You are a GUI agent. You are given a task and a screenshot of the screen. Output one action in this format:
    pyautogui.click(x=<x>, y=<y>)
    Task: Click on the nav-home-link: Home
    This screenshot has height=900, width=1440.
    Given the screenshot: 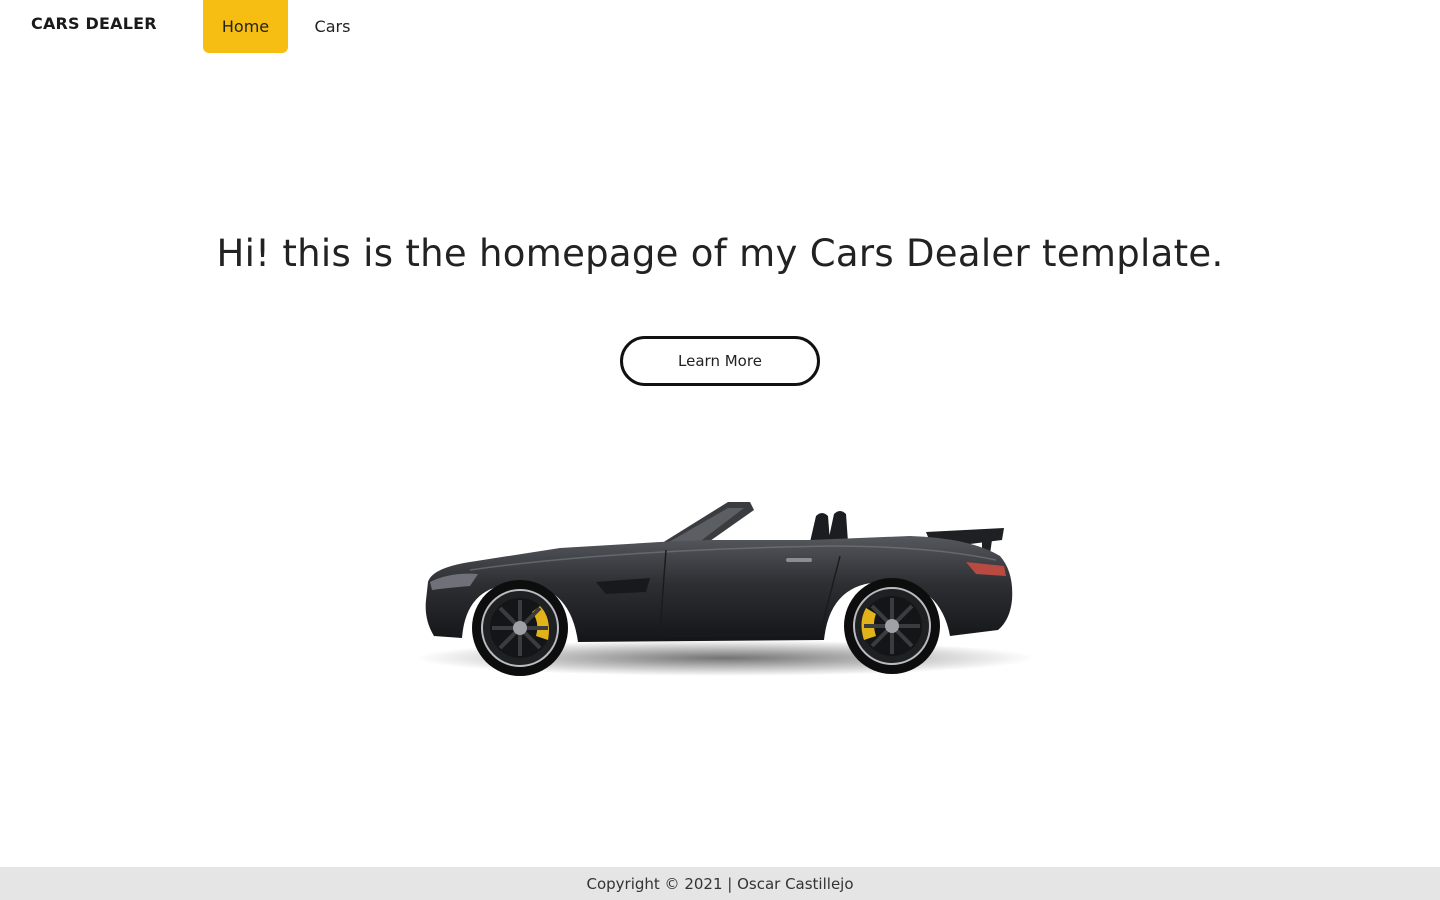 What is the action you would take?
    pyautogui.click(x=245, y=26)
    